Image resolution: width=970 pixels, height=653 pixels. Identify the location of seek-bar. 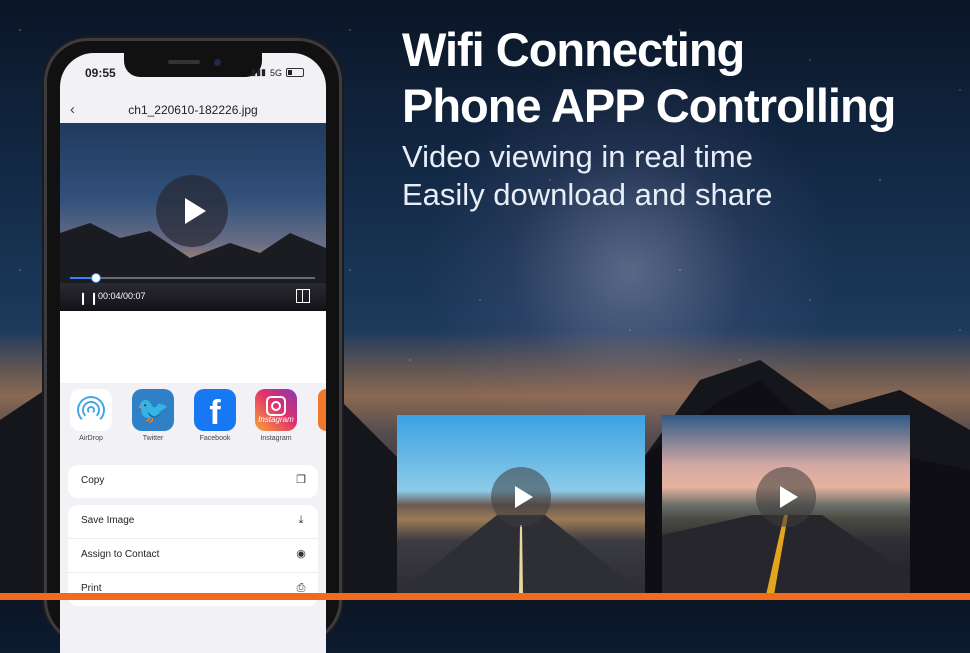
(192, 278).